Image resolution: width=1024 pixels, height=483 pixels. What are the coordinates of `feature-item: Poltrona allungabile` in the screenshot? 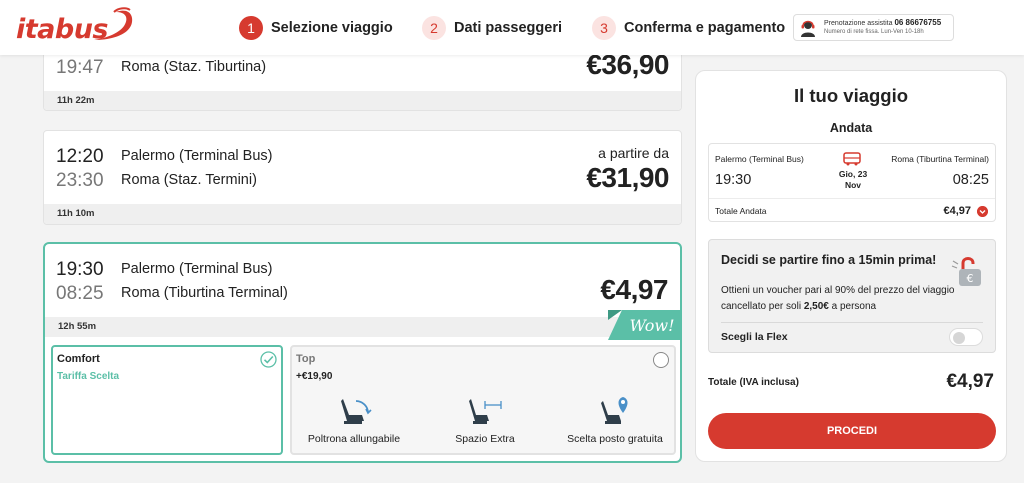 It's located at (354, 420).